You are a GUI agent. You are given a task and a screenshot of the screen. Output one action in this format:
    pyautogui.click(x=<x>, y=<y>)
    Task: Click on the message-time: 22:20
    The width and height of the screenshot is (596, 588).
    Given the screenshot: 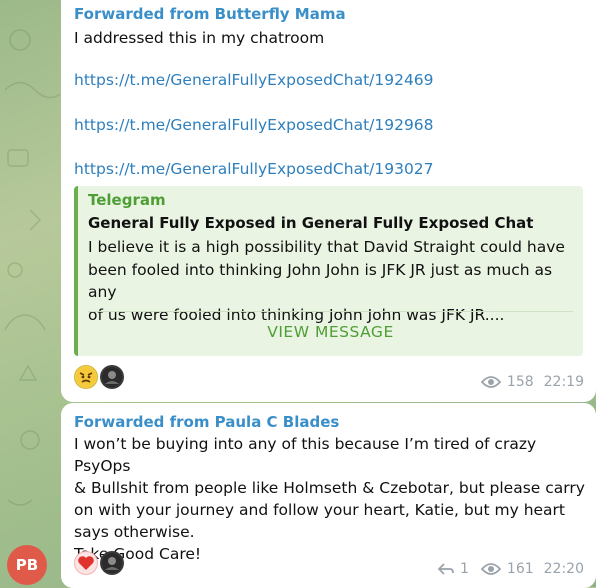 What is the action you would take?
    pyautogui.click(x=563, y=569)
    